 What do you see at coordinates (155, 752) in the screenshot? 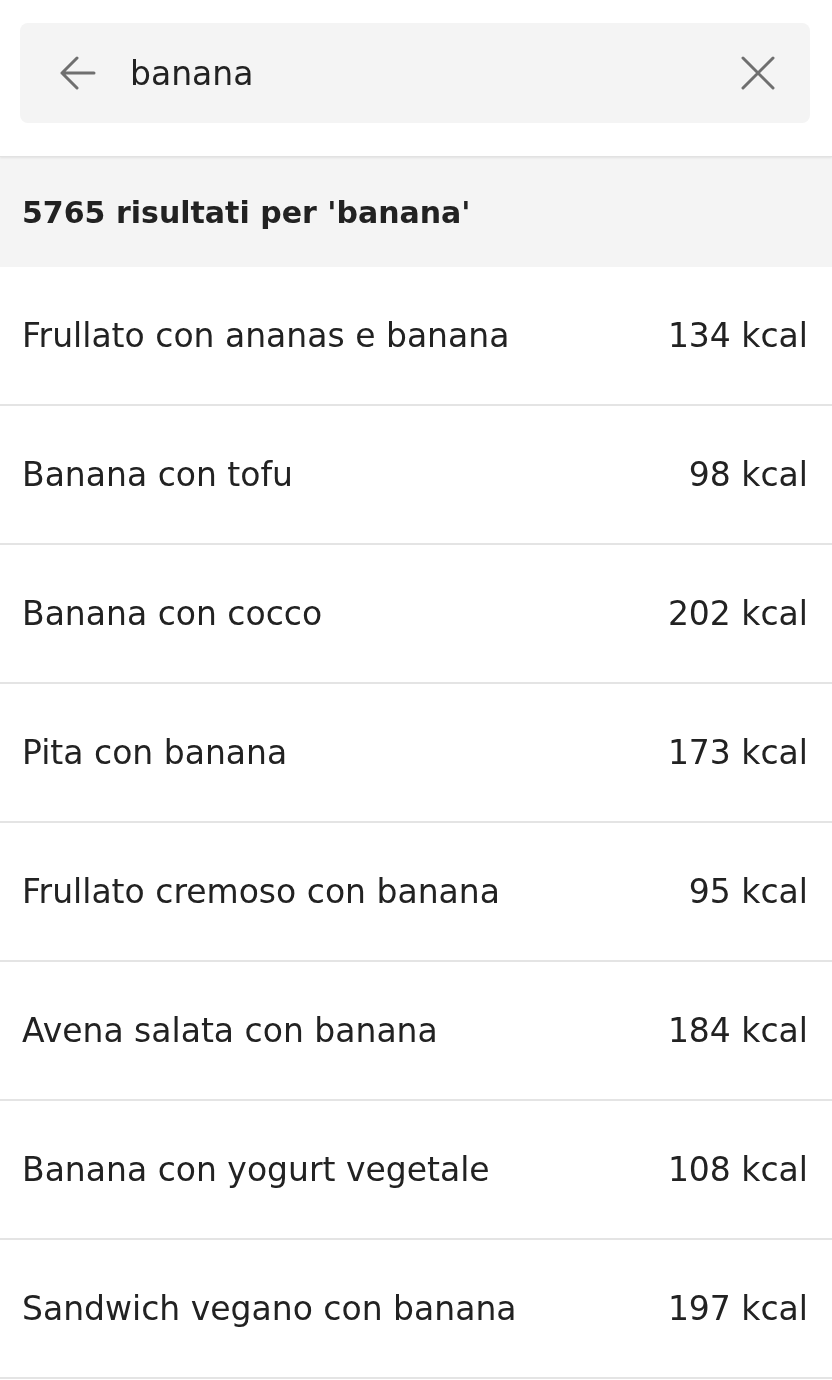
I see `food-name: Pita con banana` at bounding box center [155, 752].